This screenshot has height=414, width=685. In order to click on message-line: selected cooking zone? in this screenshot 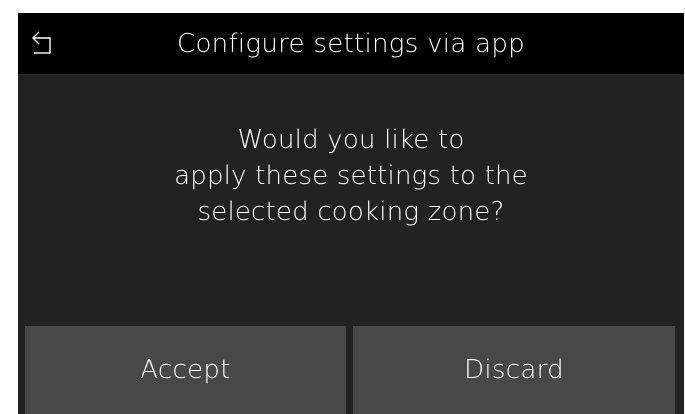, I will do `click(351, 212)`.